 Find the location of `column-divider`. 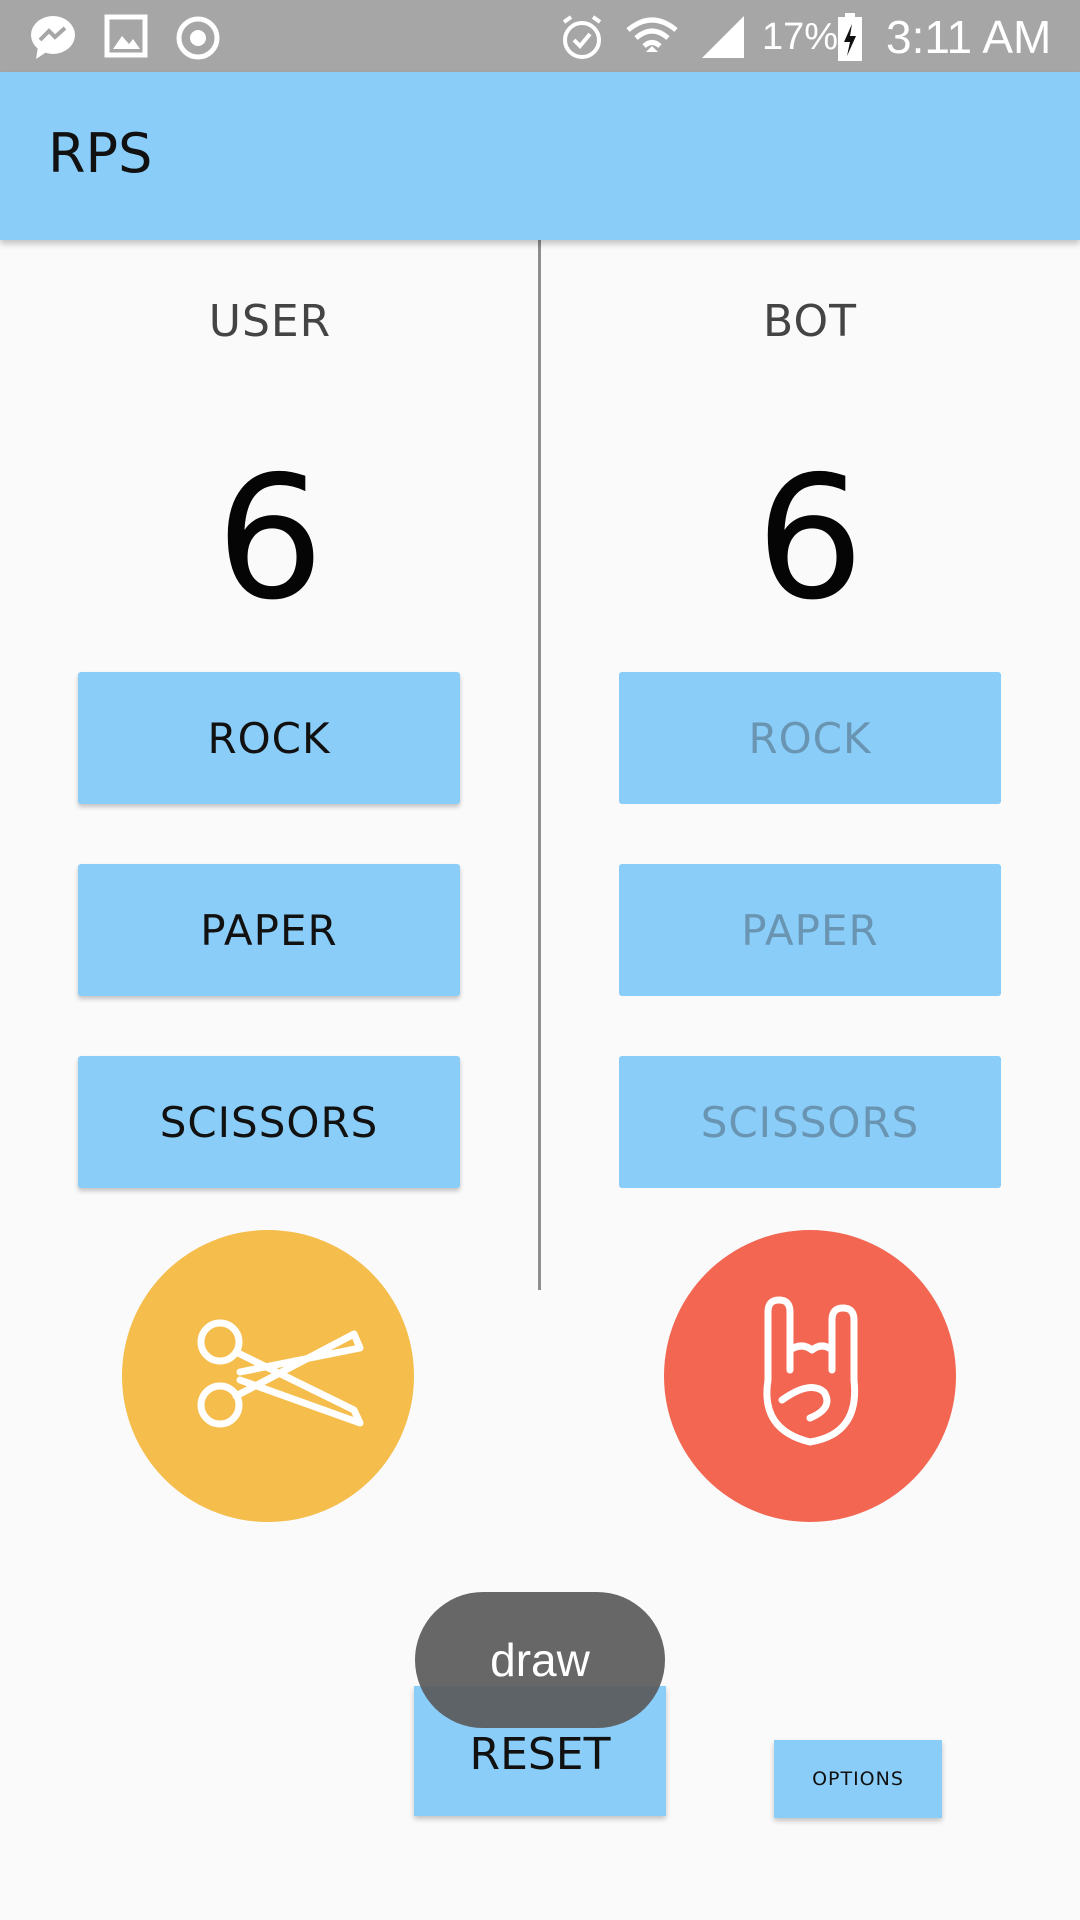

column-divider is located at coordinates (539, 765).